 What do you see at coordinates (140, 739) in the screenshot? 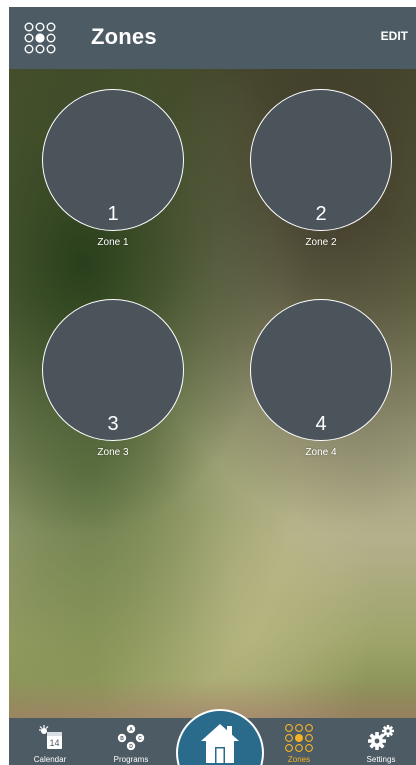
I see `svg-text: C` at bounding box center [140, 739].